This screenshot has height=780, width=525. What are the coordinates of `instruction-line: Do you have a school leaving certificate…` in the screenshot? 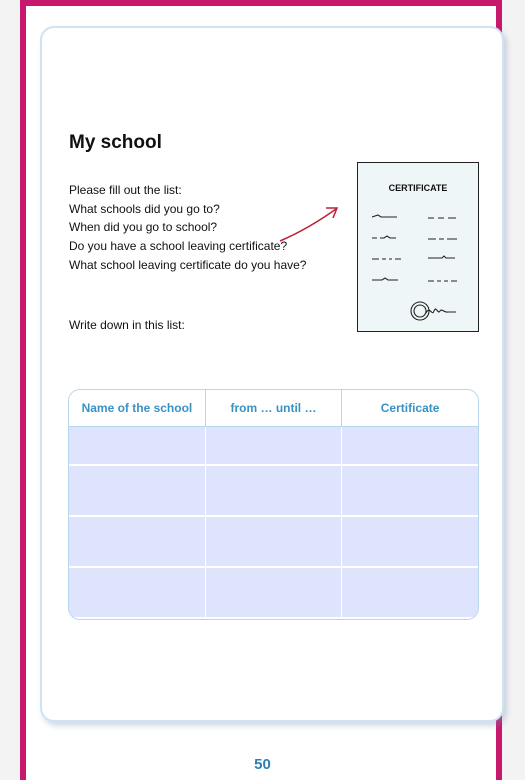 It's located at (178, 246).